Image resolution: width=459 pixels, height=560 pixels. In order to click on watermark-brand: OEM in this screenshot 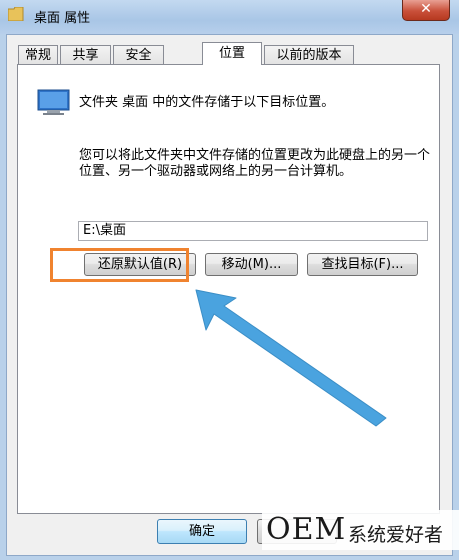, I will do `click(306, 529)`.